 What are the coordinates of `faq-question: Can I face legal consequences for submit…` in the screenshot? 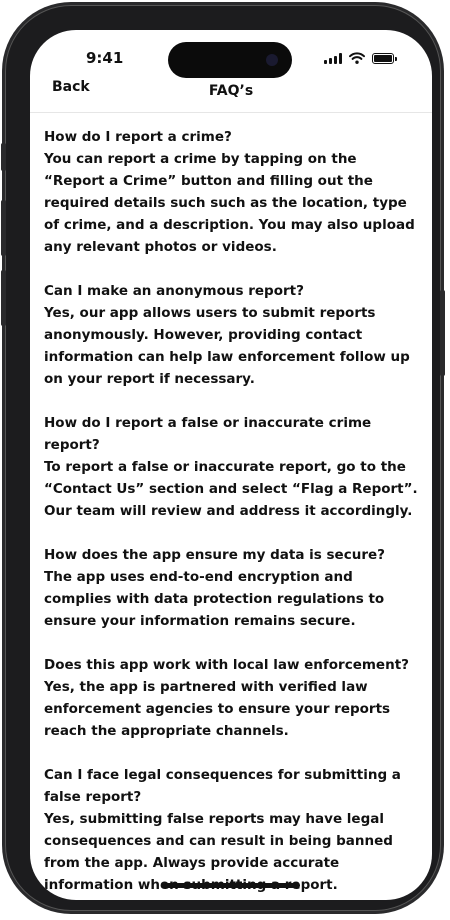 It's located at (222, 786).